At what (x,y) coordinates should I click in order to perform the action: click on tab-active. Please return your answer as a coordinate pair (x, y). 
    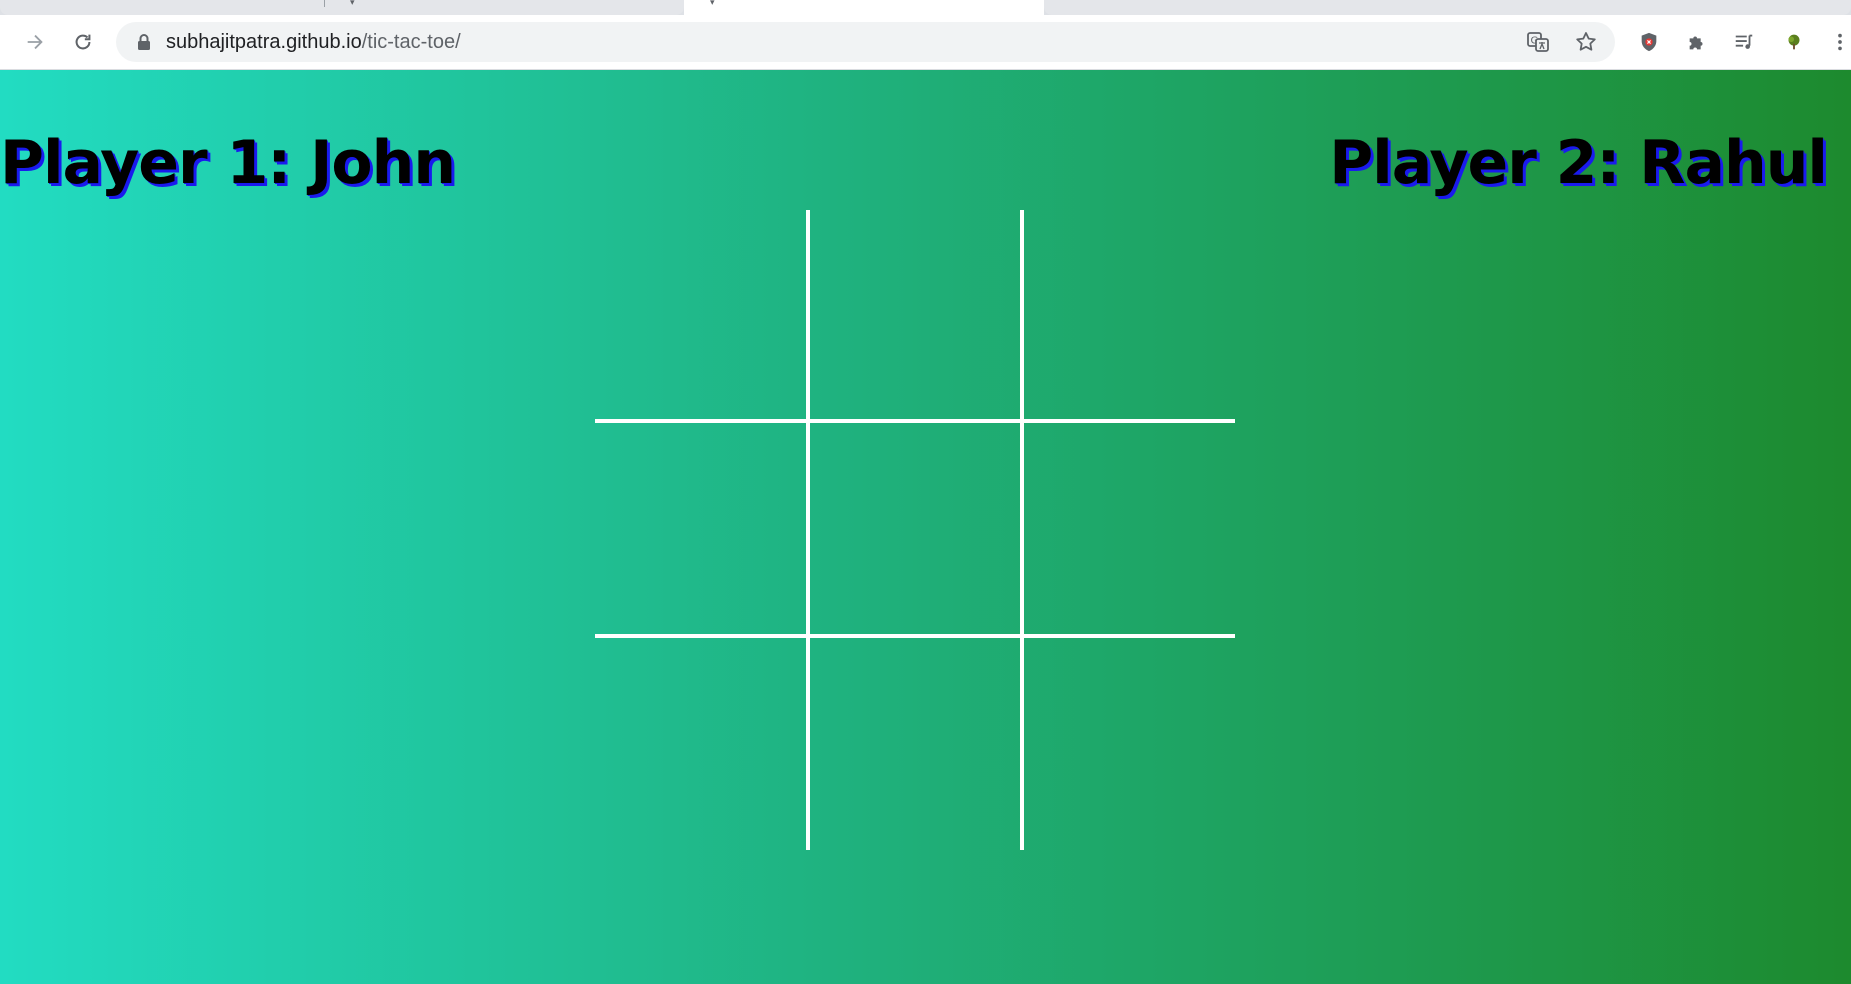
    Looking at the image, I should click on (864, 7).